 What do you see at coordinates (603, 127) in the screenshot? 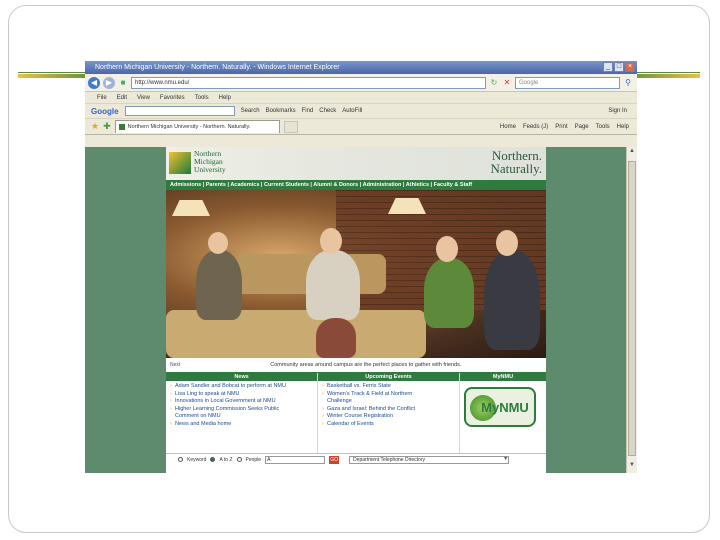
I see `tools-menu-button: Tools` at bounding box center [603, 127].